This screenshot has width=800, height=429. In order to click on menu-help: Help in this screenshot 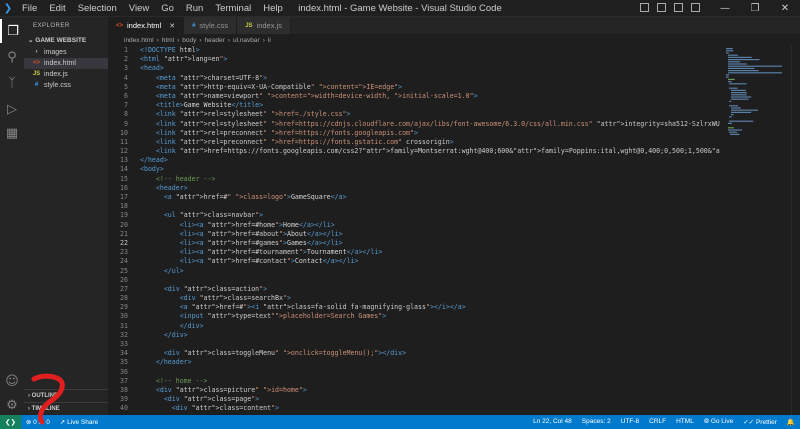, I will do `click(273, 8)`.